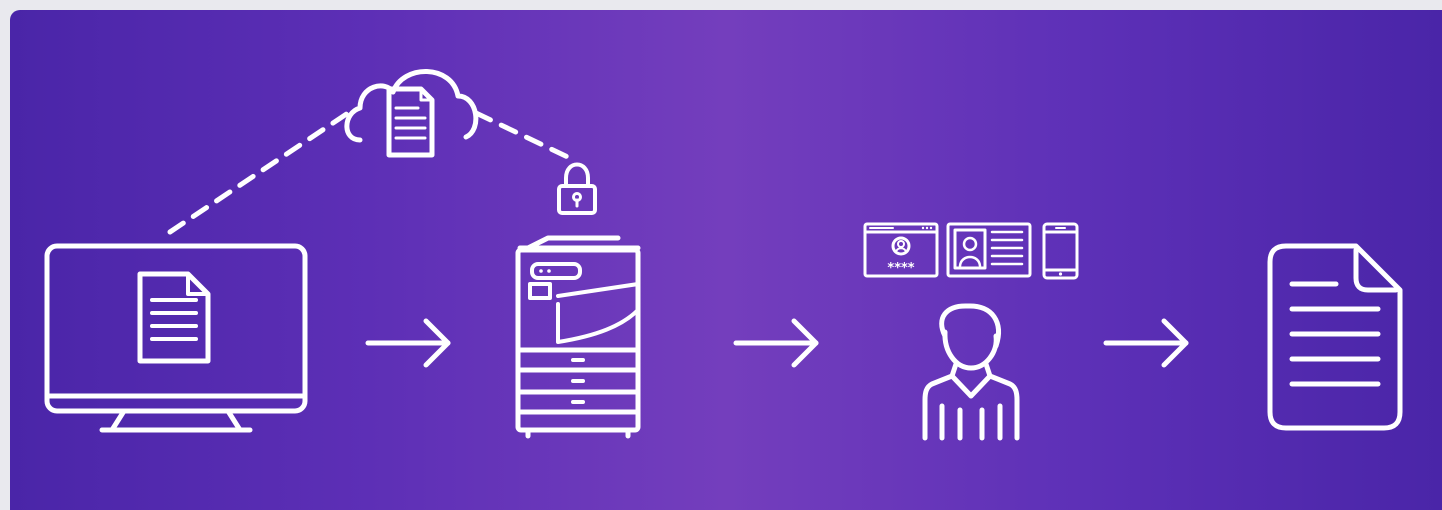  What do you see at coordinates (901, 250) in the screenshot?
I see `pin-login-window-icon: ****` at bounding box center [901, 250].